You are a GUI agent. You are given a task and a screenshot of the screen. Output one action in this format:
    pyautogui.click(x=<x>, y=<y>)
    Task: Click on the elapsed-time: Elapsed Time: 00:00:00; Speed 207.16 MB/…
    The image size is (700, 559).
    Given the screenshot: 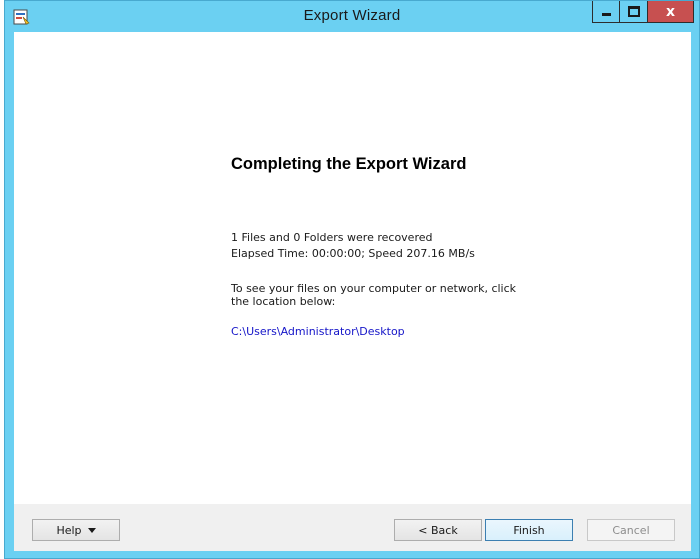 What is the action you would take?
    pyautogui.click(x=353, y=253)
    